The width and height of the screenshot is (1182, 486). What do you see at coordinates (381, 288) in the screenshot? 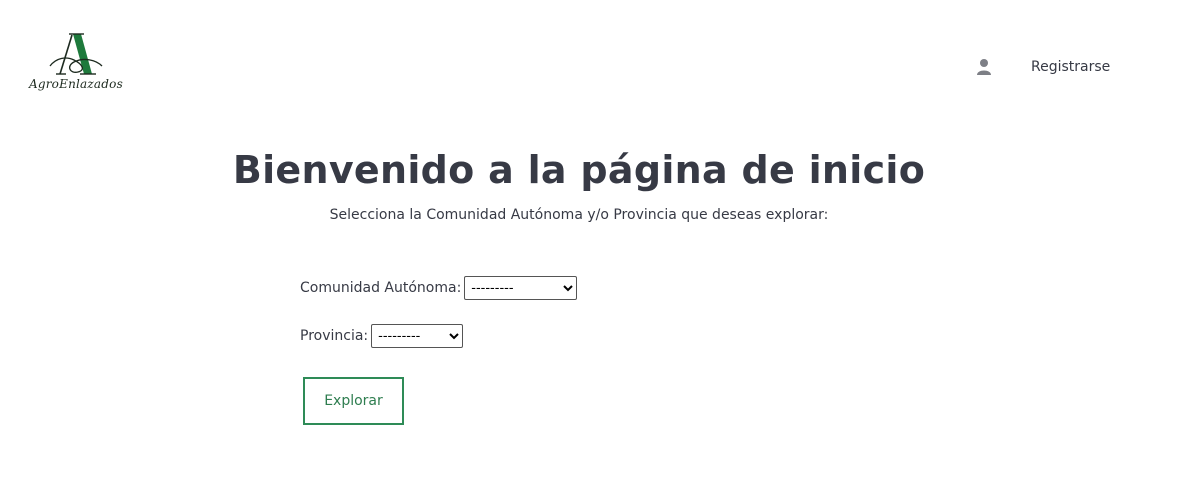
I see `comunidad-label: Comunidad Autónoma:` at bounding box center [381, 288].